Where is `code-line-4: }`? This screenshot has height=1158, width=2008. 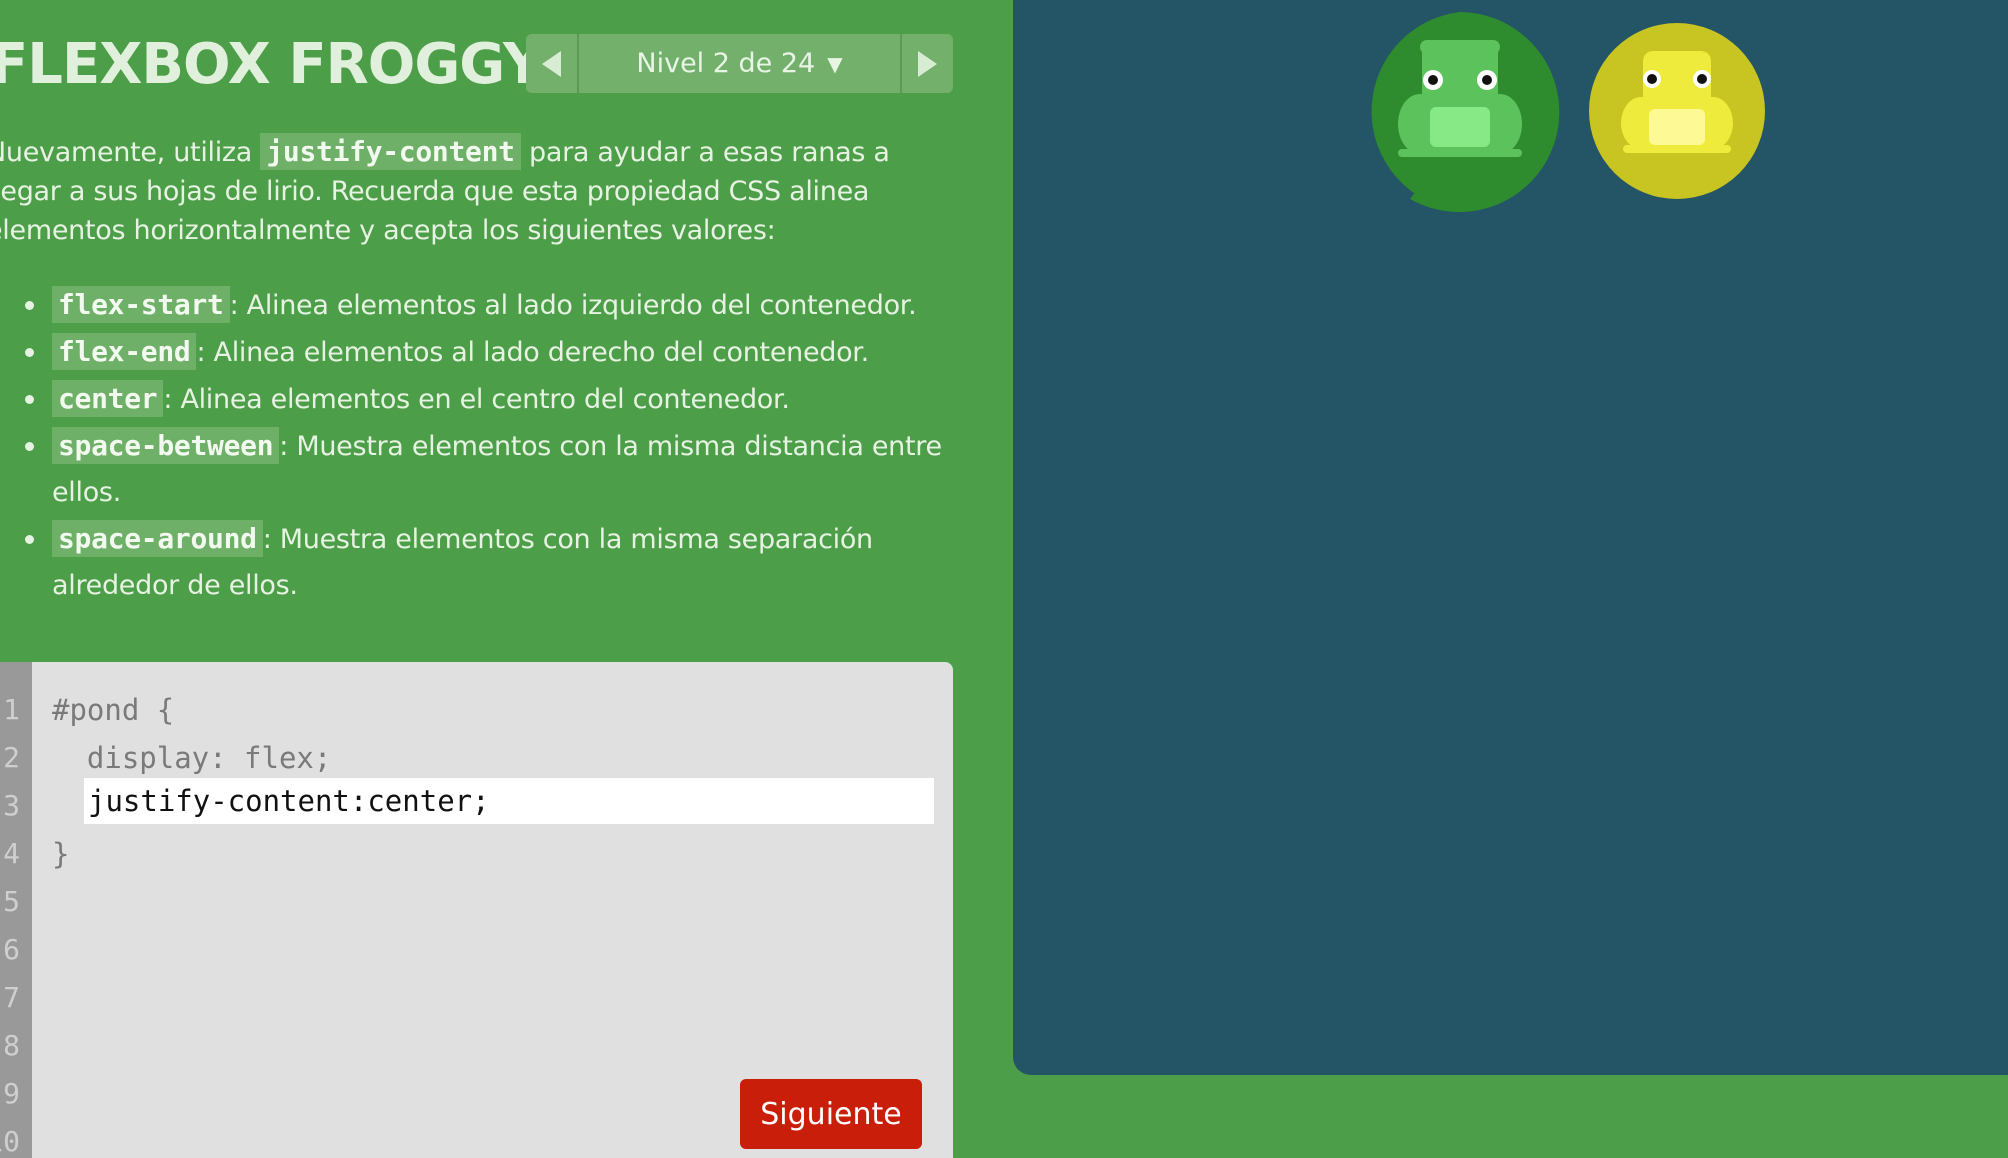 code-line-4: } is located at coordinates (61, 854).